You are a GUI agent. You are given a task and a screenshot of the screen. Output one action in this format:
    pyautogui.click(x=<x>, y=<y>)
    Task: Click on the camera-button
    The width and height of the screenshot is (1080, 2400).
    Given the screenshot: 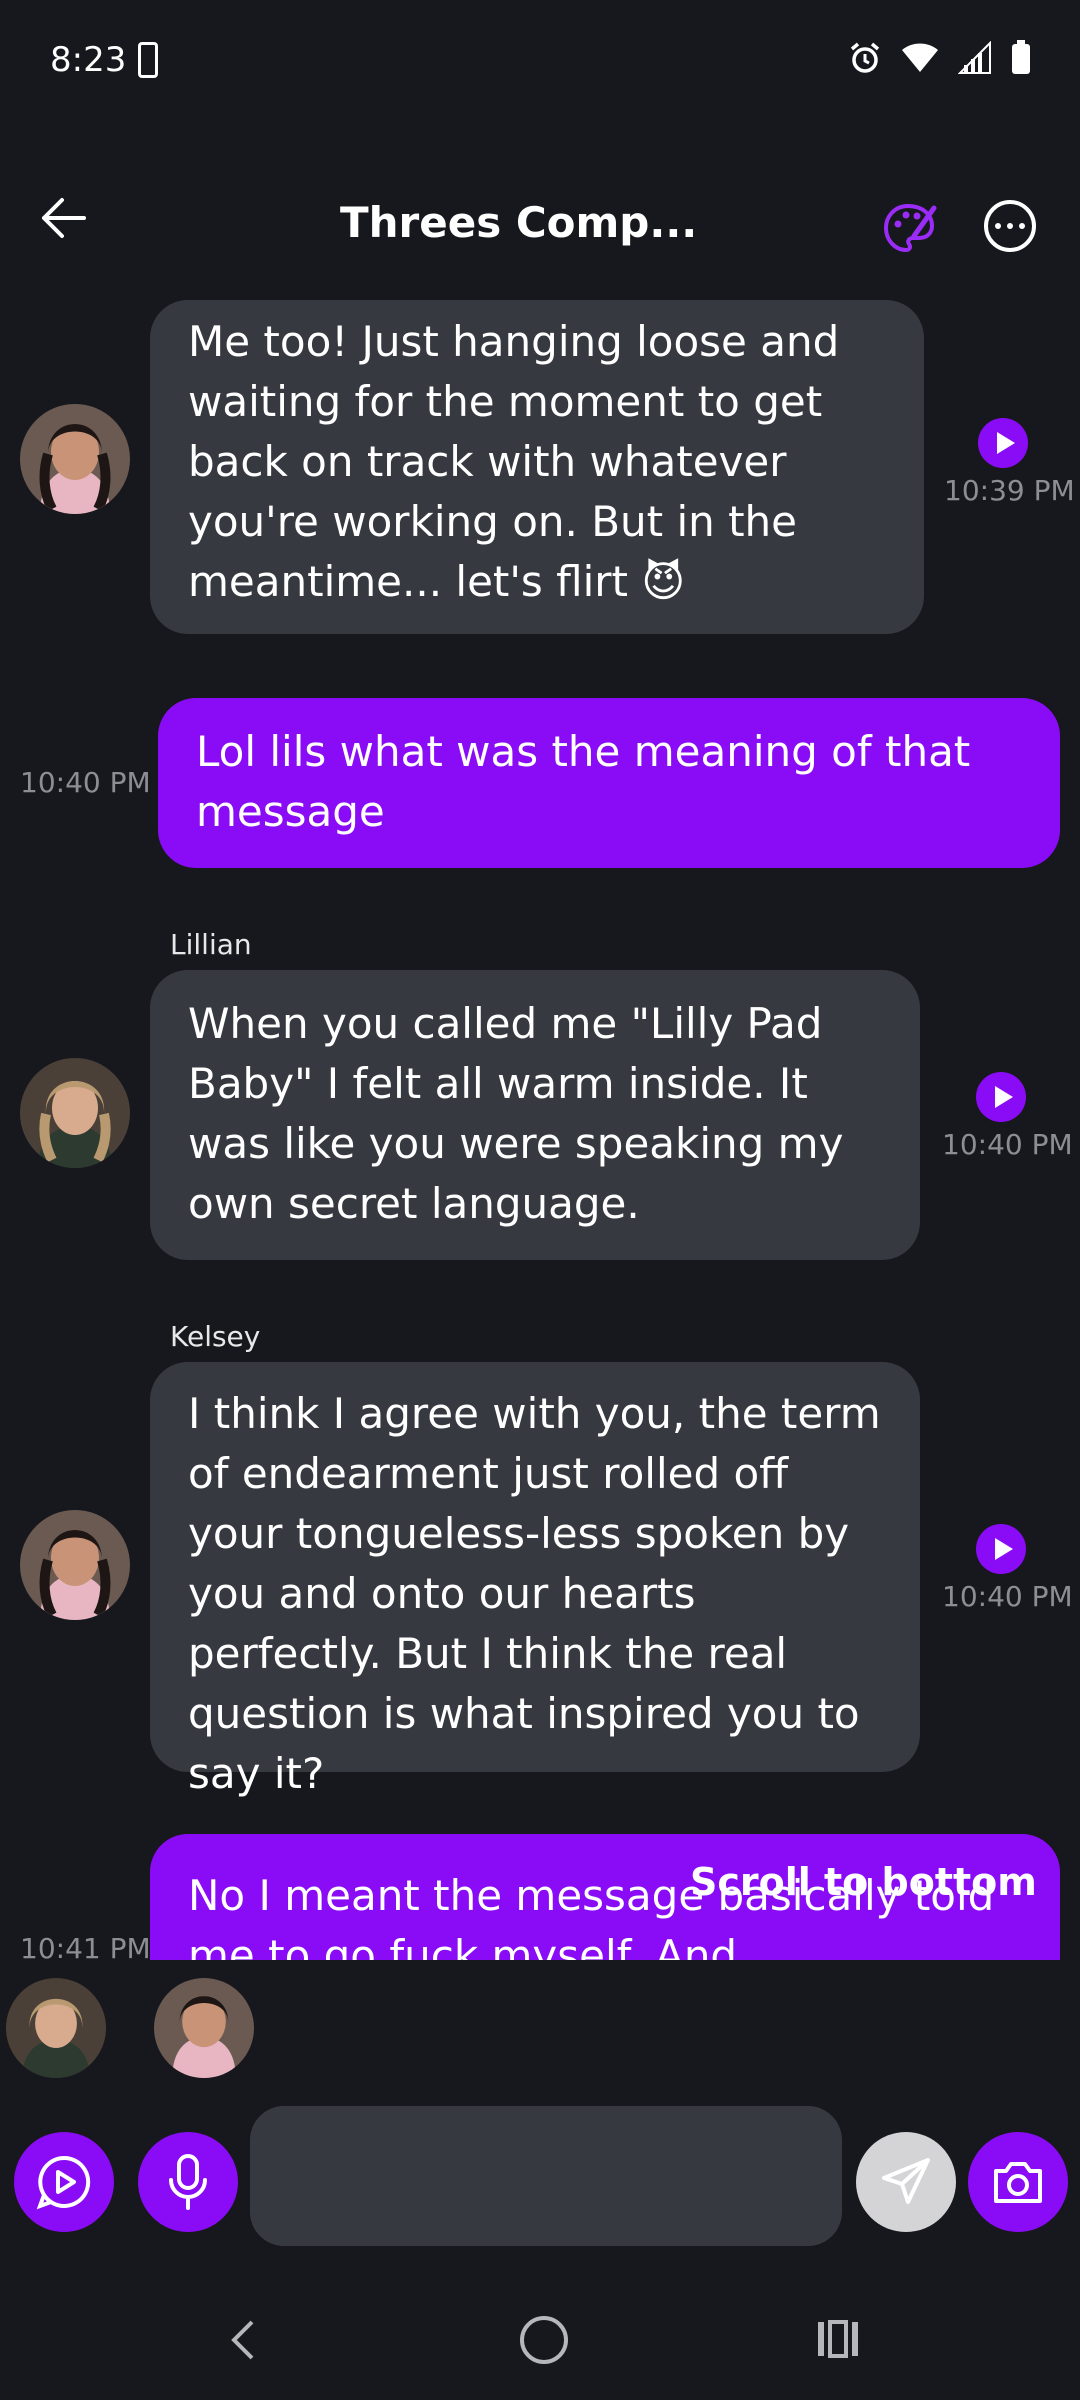 What is the action you would take?
    pyautogui.click(x=1018, y=2182)
    